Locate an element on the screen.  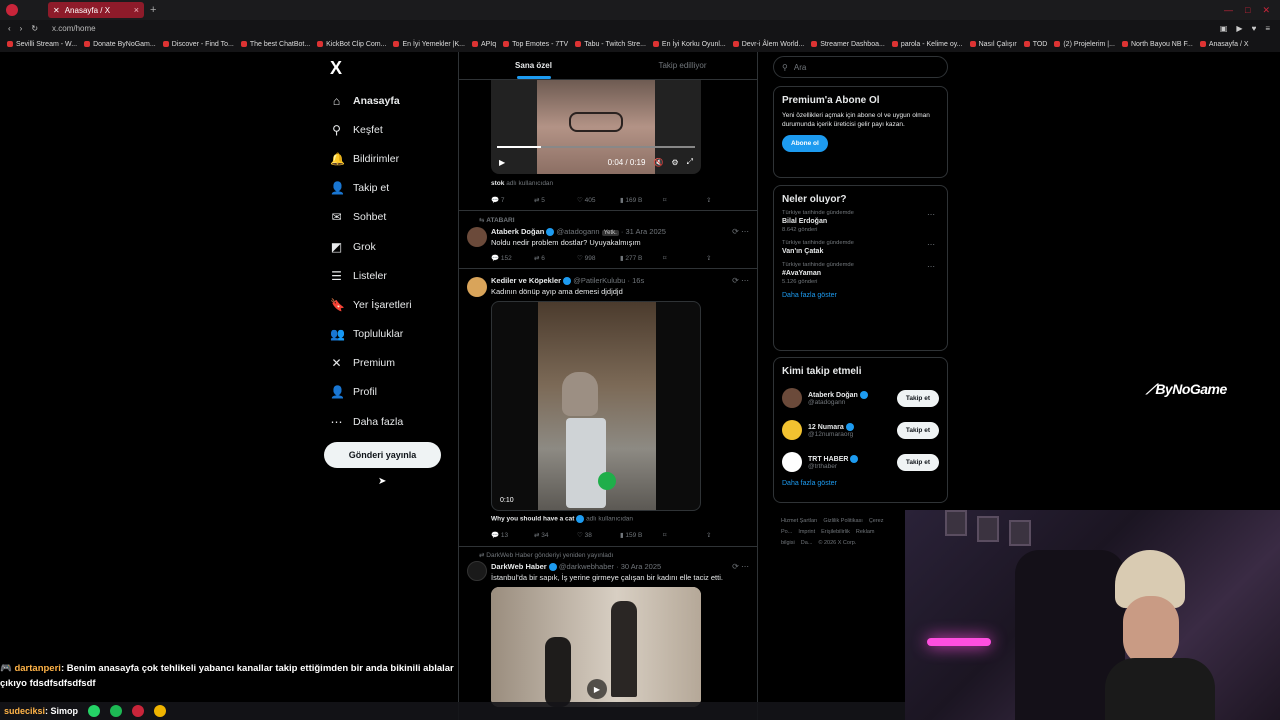
tweet3-more-icon: ⟳ ⋯ is located at coordinates (740, 280).